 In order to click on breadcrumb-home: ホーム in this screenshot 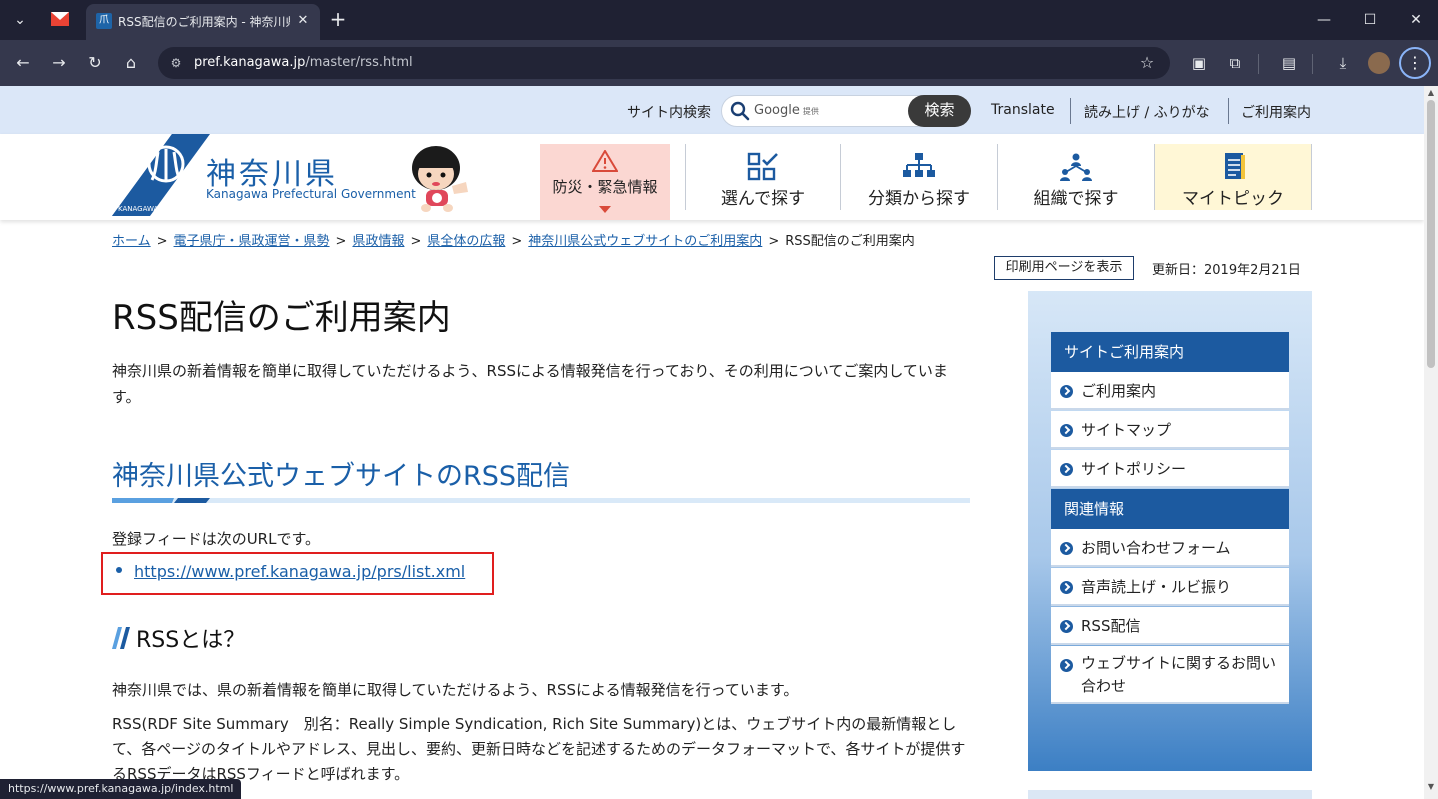, I will do `click(131, 241)`.